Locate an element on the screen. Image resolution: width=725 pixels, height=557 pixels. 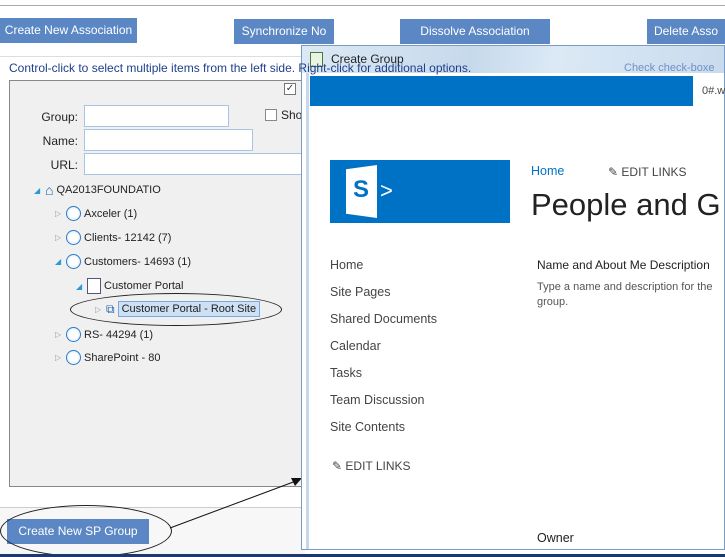
nav-shared-documents: Shared Documents is located at coordinates (383, 319).